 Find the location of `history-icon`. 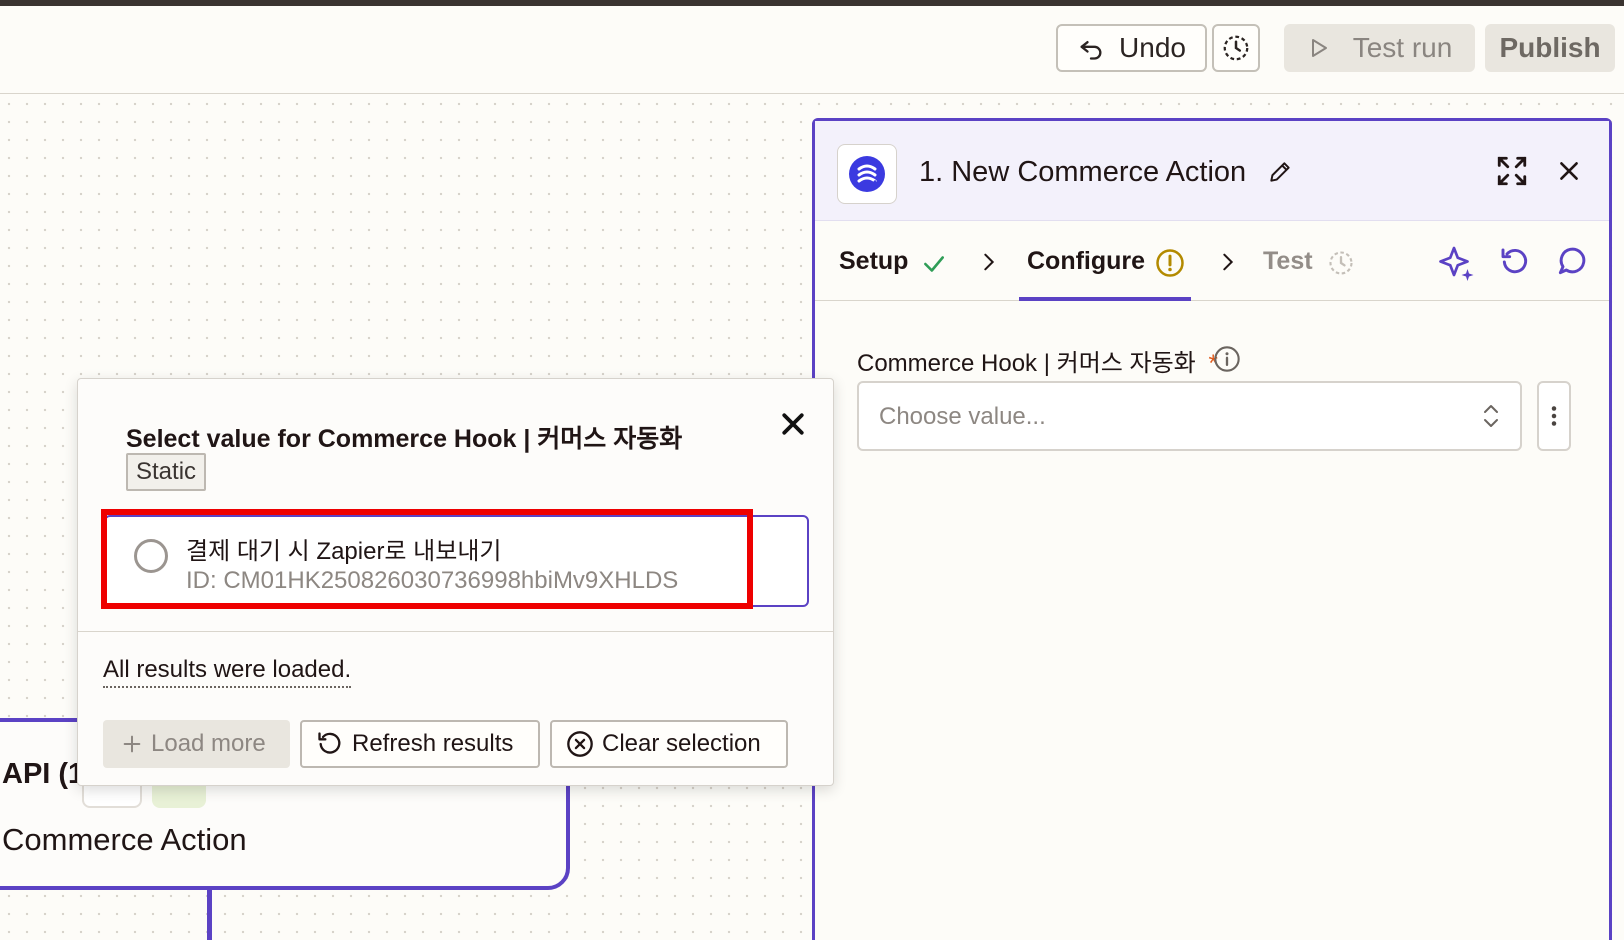

history-icon is located at coordinates (1236, 48).